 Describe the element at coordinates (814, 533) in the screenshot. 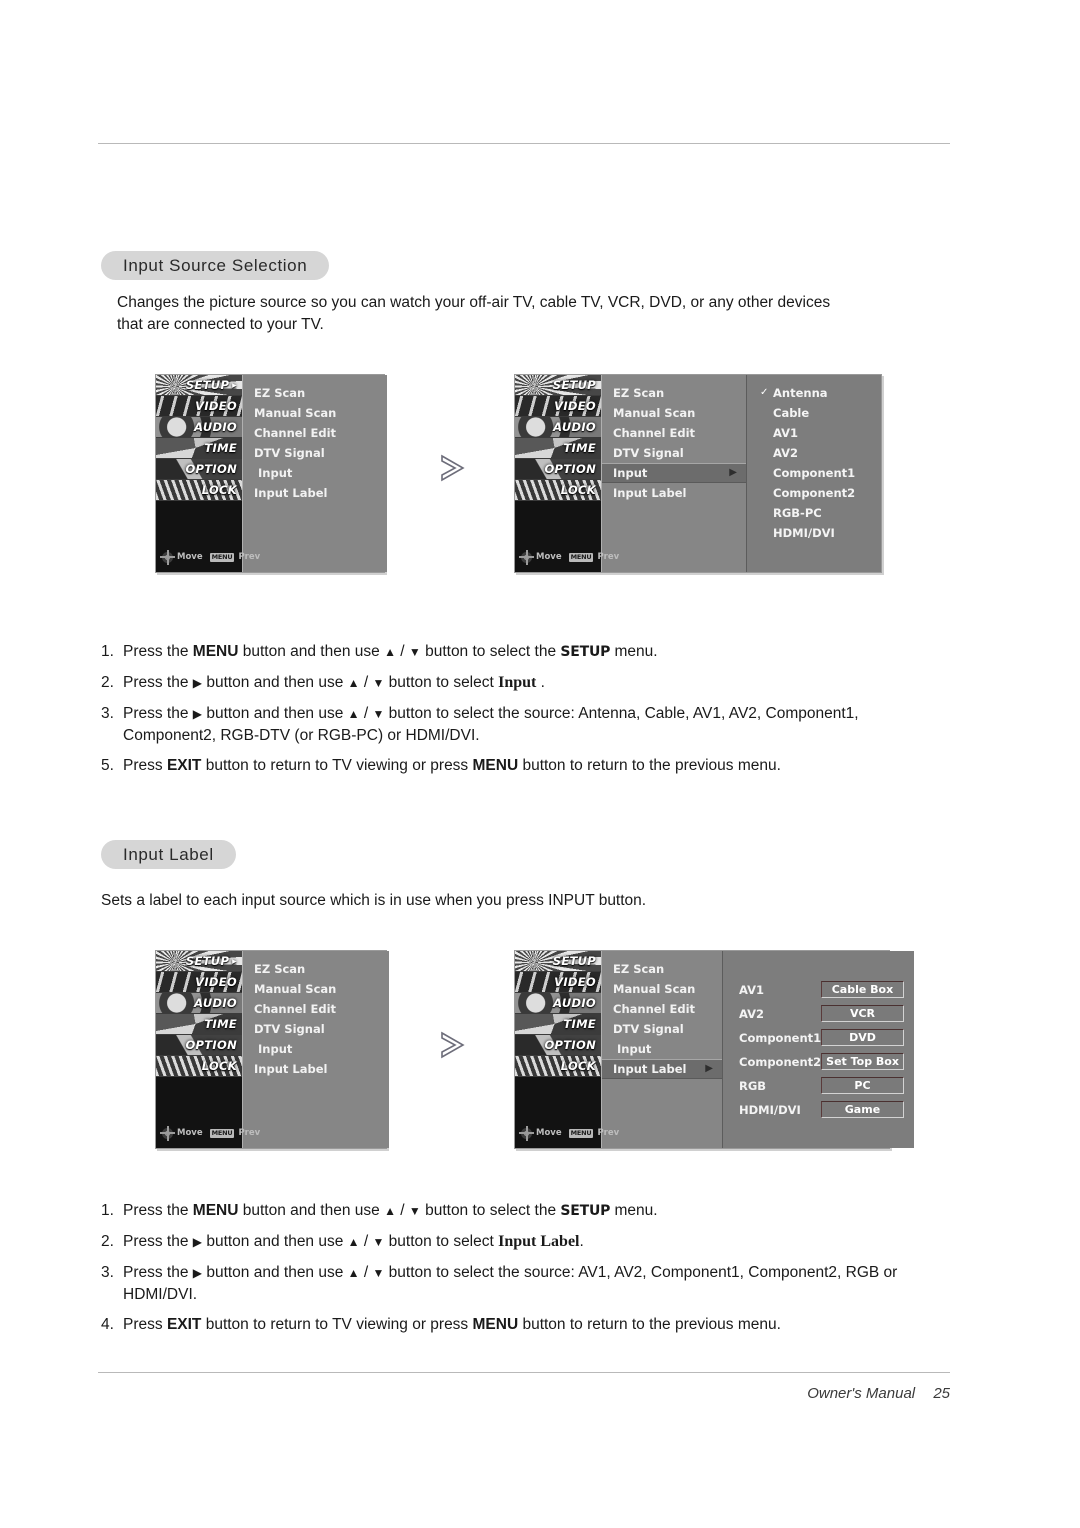

I see `osd-source-option-hdmi-dvi: HDMI/DVI` at that location.